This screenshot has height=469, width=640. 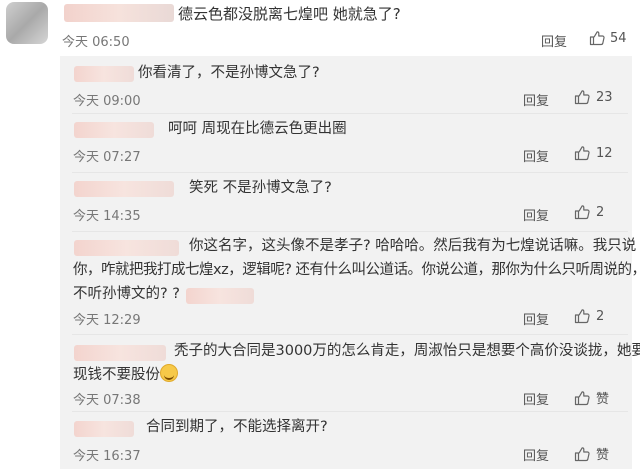 What do you see at coordinates (289, 14) in the screenshot?
I see `comment-text: 德云色都没脱离七煌吧 她就急了?` at bounding box center [289, 14].